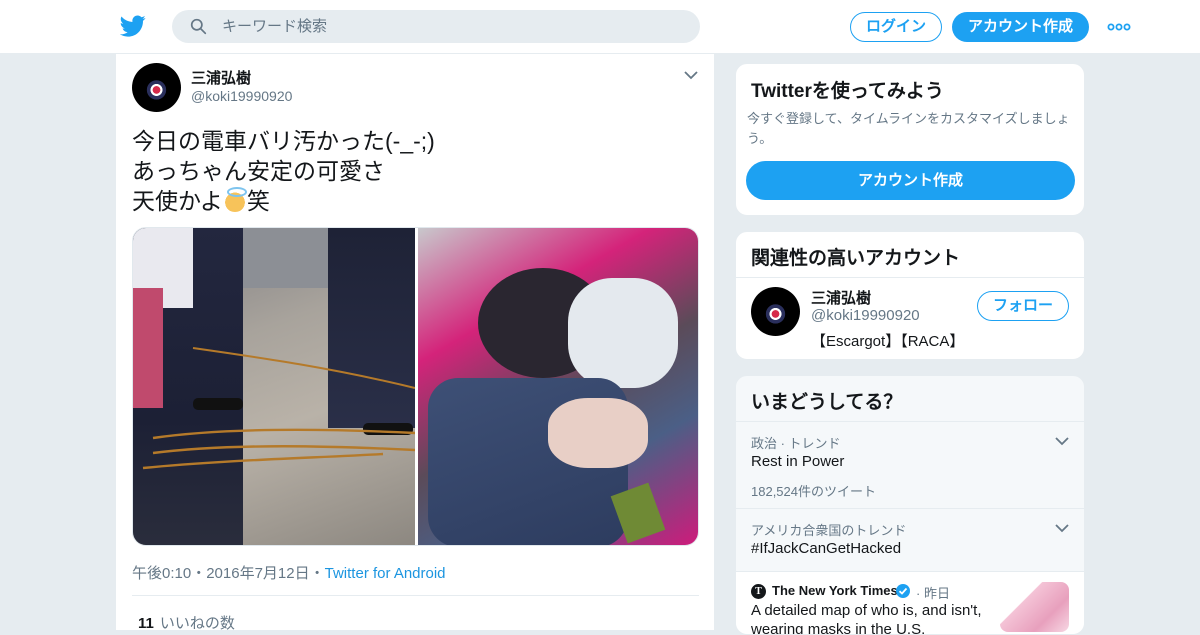 The image size is (1200, 635). What do you see at coordinates (452, 26) in the screenshot?
I see `search-input` at bounding box center [452, 26].